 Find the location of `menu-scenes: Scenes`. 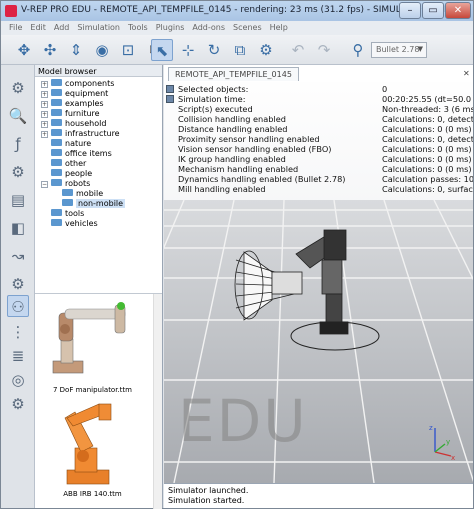

menu-scenes: Scenes is located at coordinates (247, 26).